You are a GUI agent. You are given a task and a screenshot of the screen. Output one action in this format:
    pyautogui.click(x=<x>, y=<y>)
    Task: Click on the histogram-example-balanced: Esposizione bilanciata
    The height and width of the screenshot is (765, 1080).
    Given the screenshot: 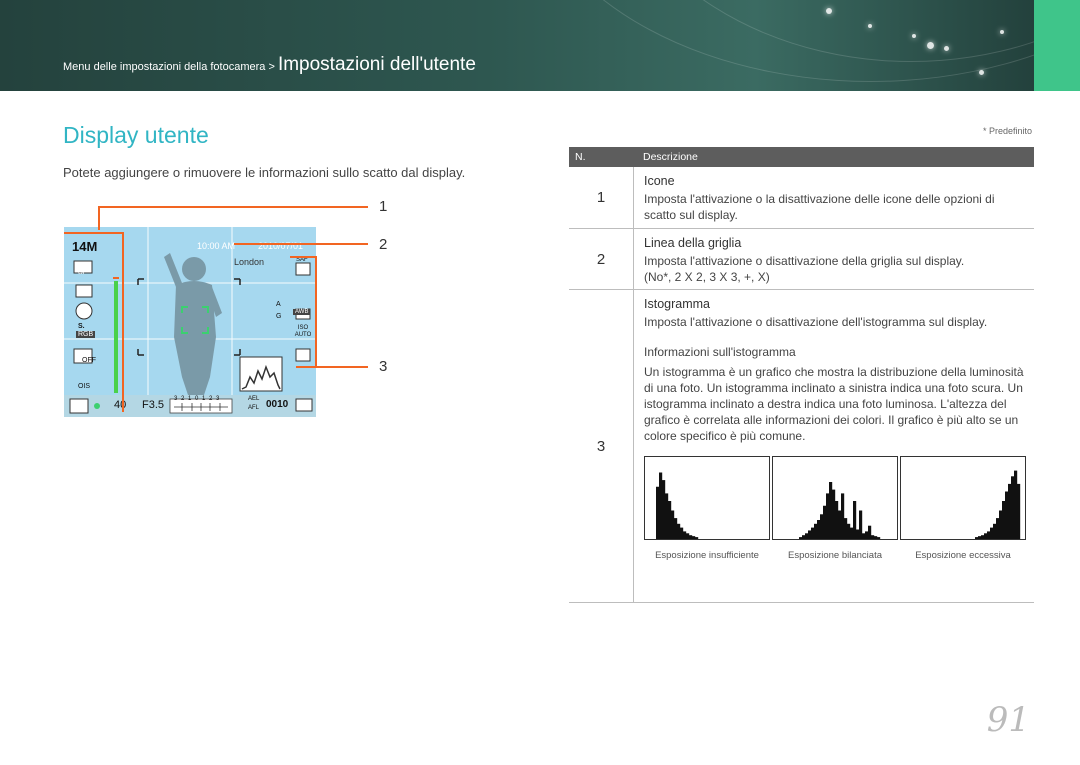 What is the action you would take?
    pyautogui.click(x=835, y=510)
    